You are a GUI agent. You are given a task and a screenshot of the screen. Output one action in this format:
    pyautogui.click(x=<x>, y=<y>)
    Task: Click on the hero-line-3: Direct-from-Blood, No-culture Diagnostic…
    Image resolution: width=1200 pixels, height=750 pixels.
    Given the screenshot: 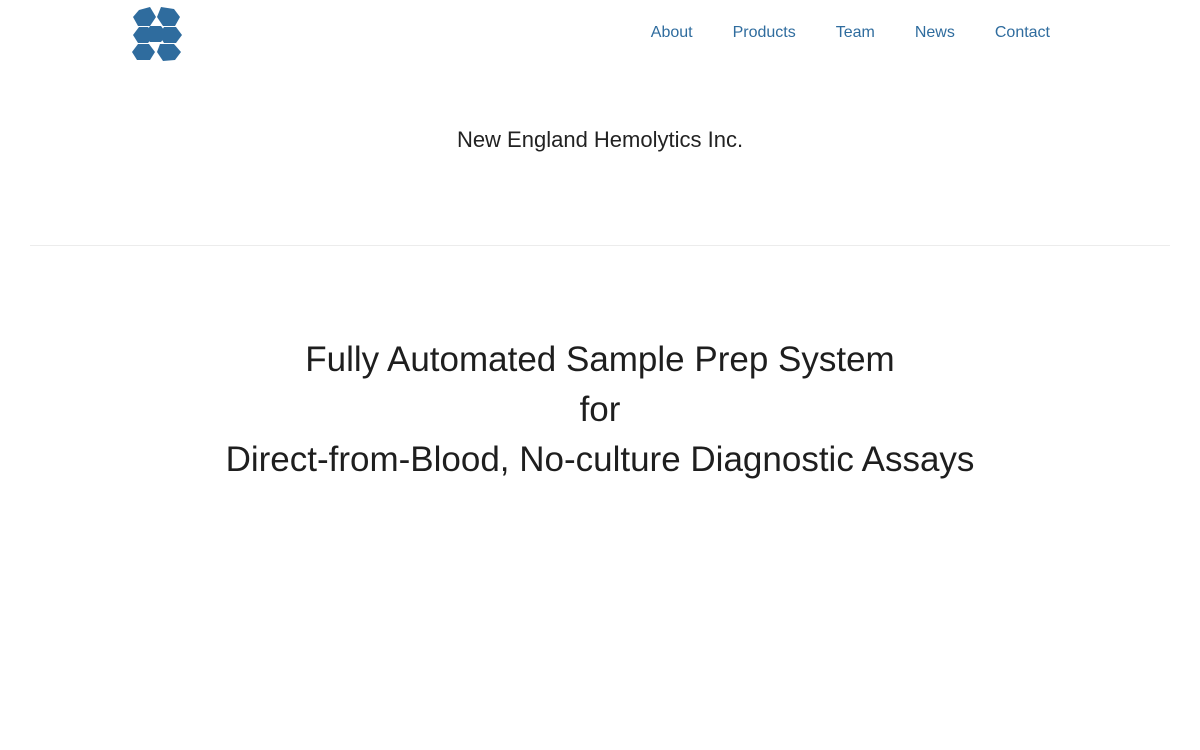 What is the action you would take?
    pyautogui.click(x=600, y=459)
    